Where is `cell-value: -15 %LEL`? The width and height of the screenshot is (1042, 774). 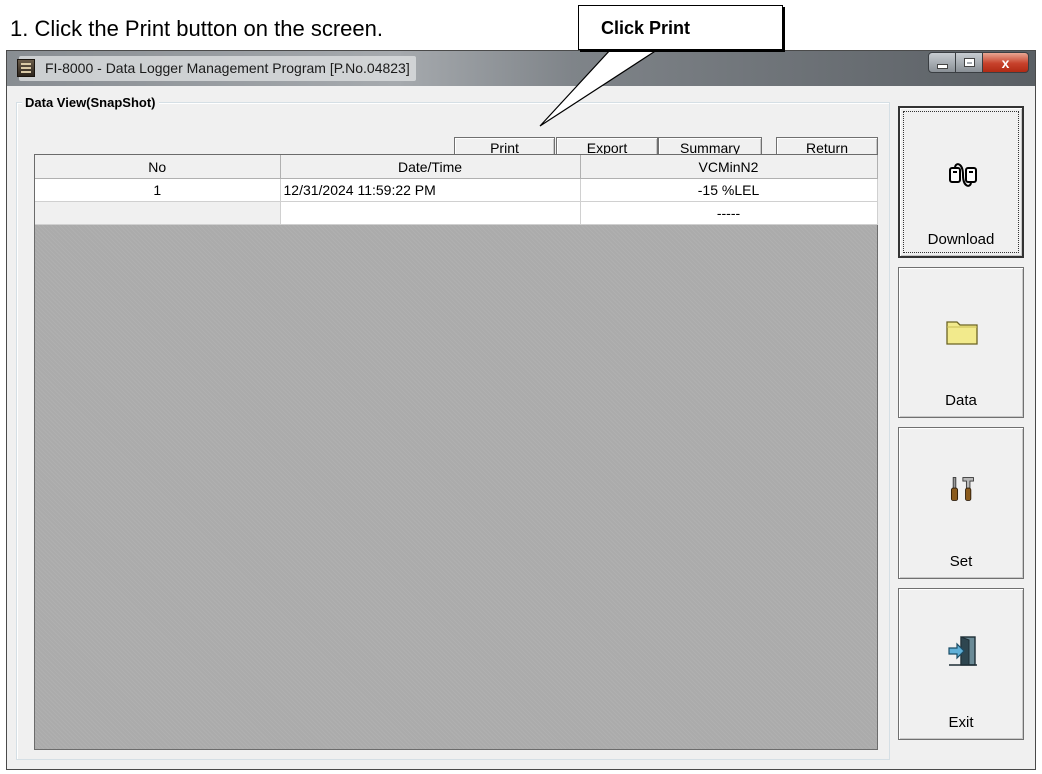
cell-value: -15 %LEL is located at coordinates (729, 190).